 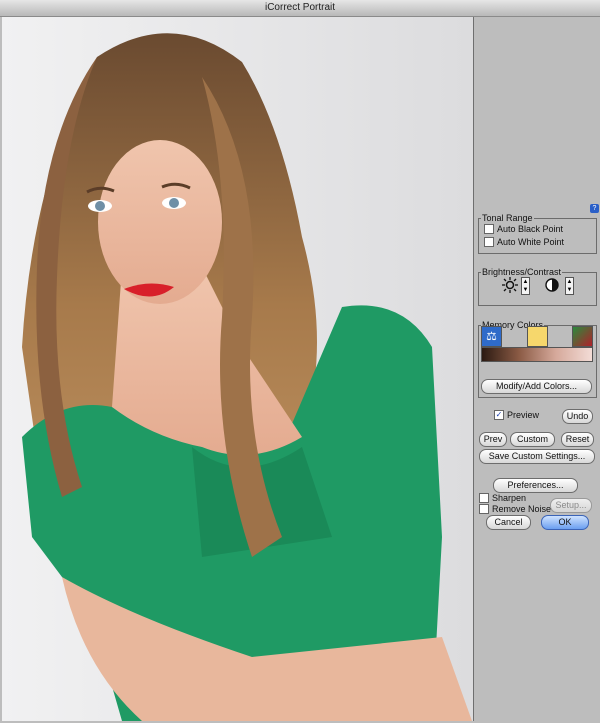 I want to click on remove-noise-label: Remove Noise, so click(x=522, y=509).